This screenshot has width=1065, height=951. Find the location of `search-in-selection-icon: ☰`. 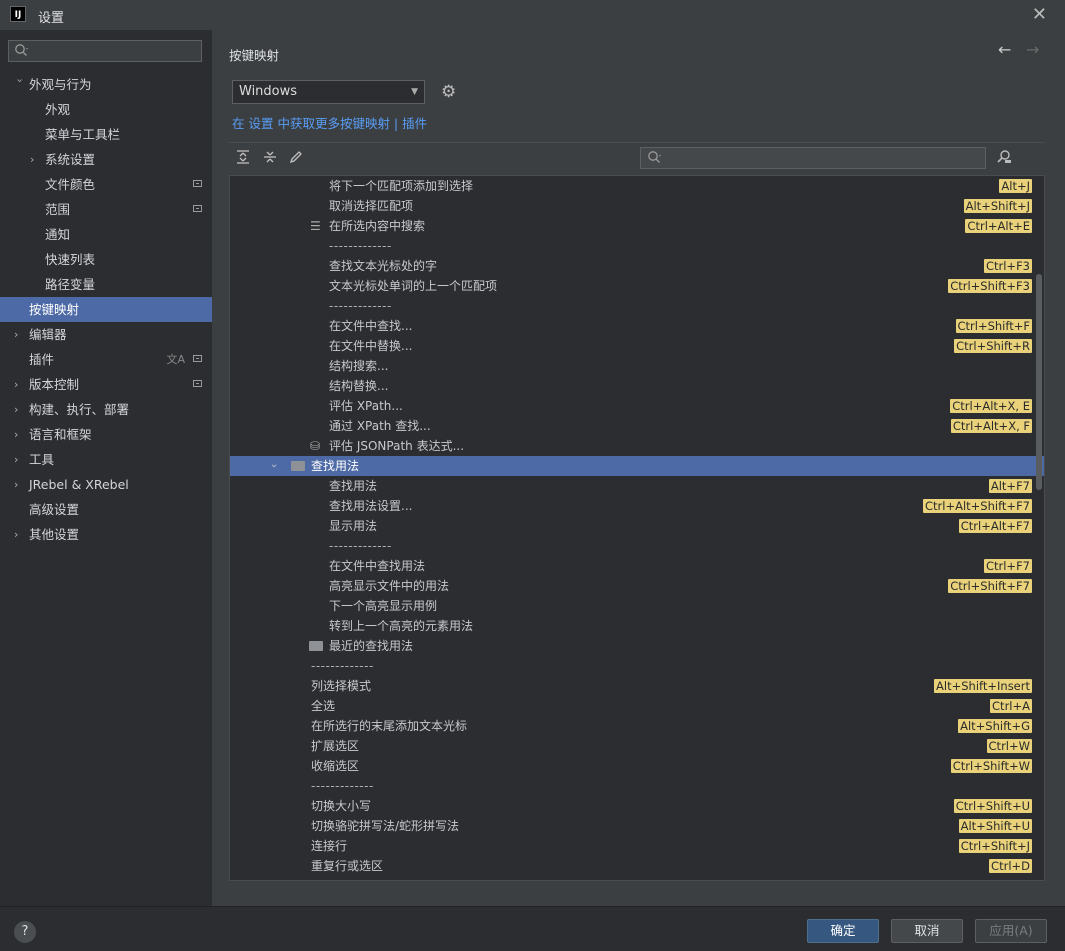

search-in-selection-icon: ☰ is located at coordinates (315, 226).